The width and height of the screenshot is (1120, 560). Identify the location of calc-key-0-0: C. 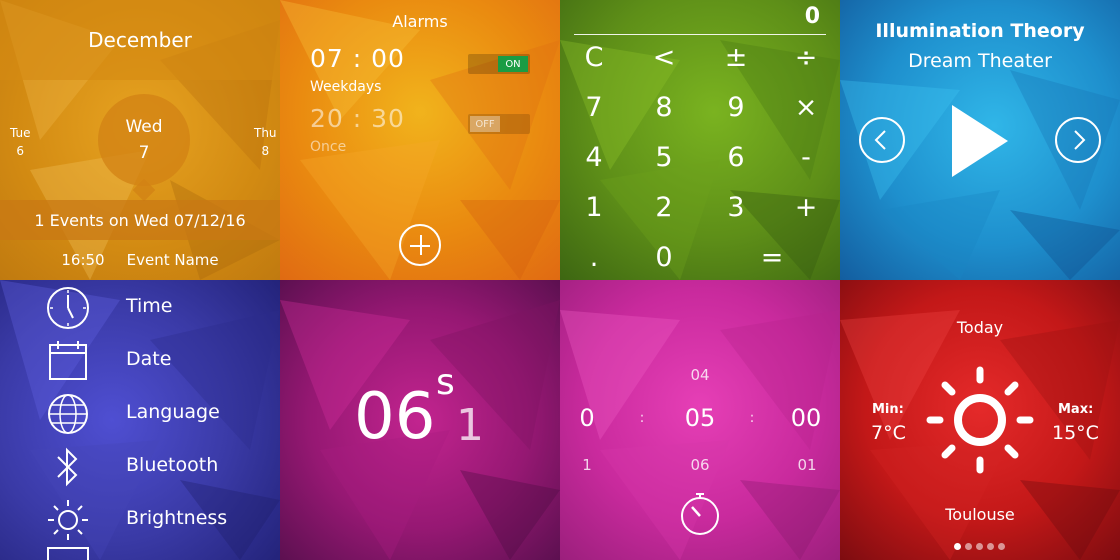
(594, 58).